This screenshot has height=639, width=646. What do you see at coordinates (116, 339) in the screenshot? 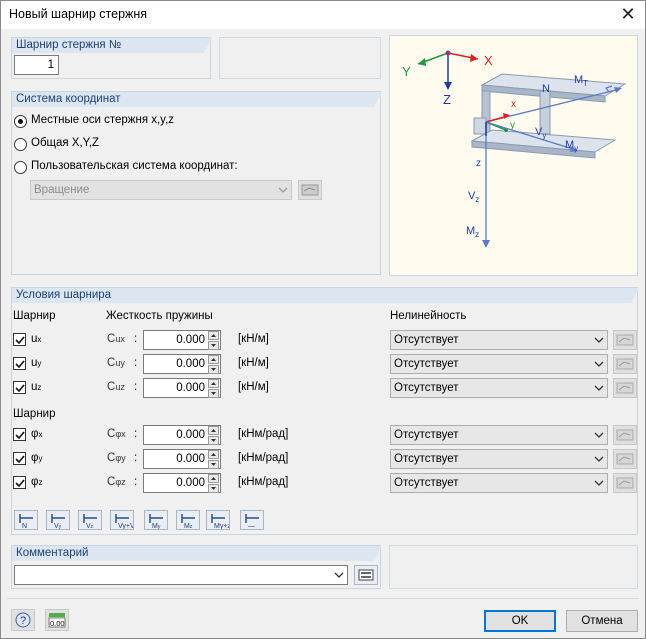
I see `spring-label: Cux` at bounding box center [116, 339].